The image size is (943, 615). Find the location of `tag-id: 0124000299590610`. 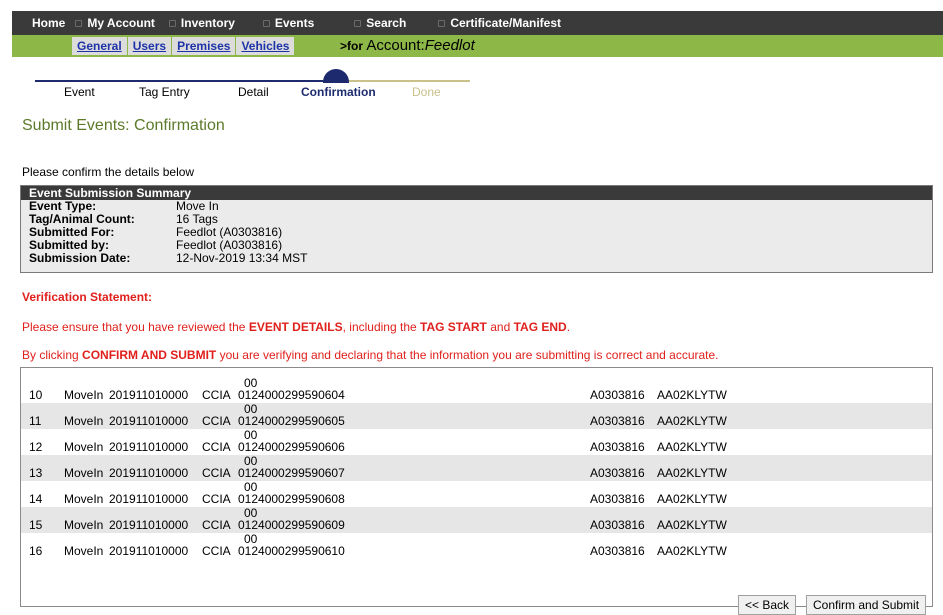

tag-id: 0124000299590610 is located at coordinates (291, 551).